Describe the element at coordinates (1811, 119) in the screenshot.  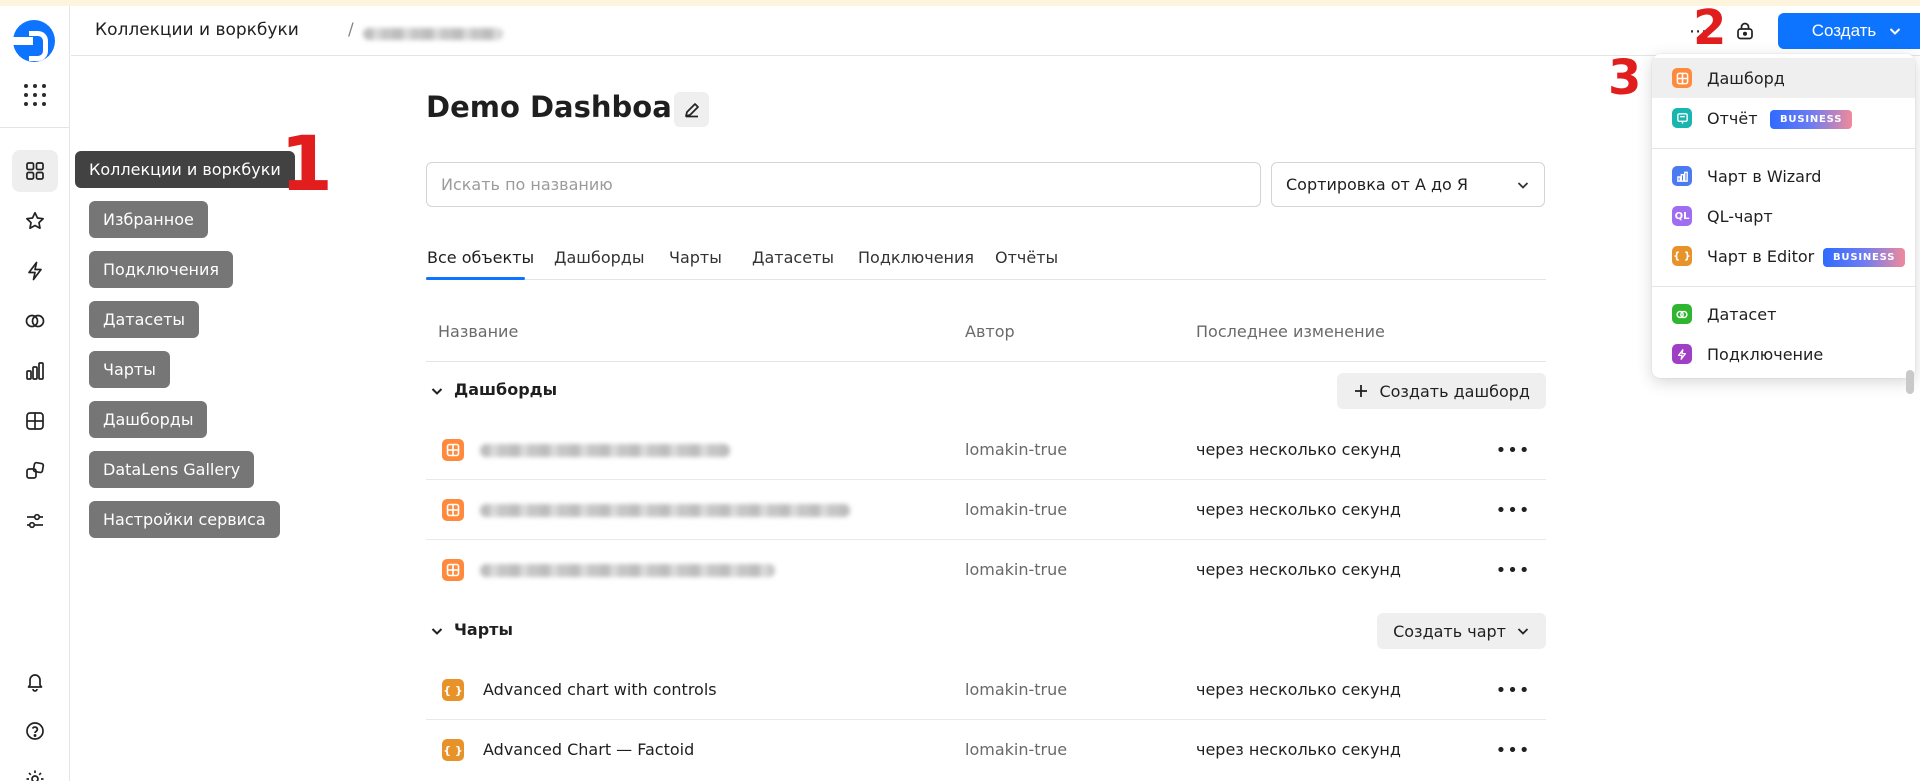
I see `business-badge: BUSINESS` at that location.